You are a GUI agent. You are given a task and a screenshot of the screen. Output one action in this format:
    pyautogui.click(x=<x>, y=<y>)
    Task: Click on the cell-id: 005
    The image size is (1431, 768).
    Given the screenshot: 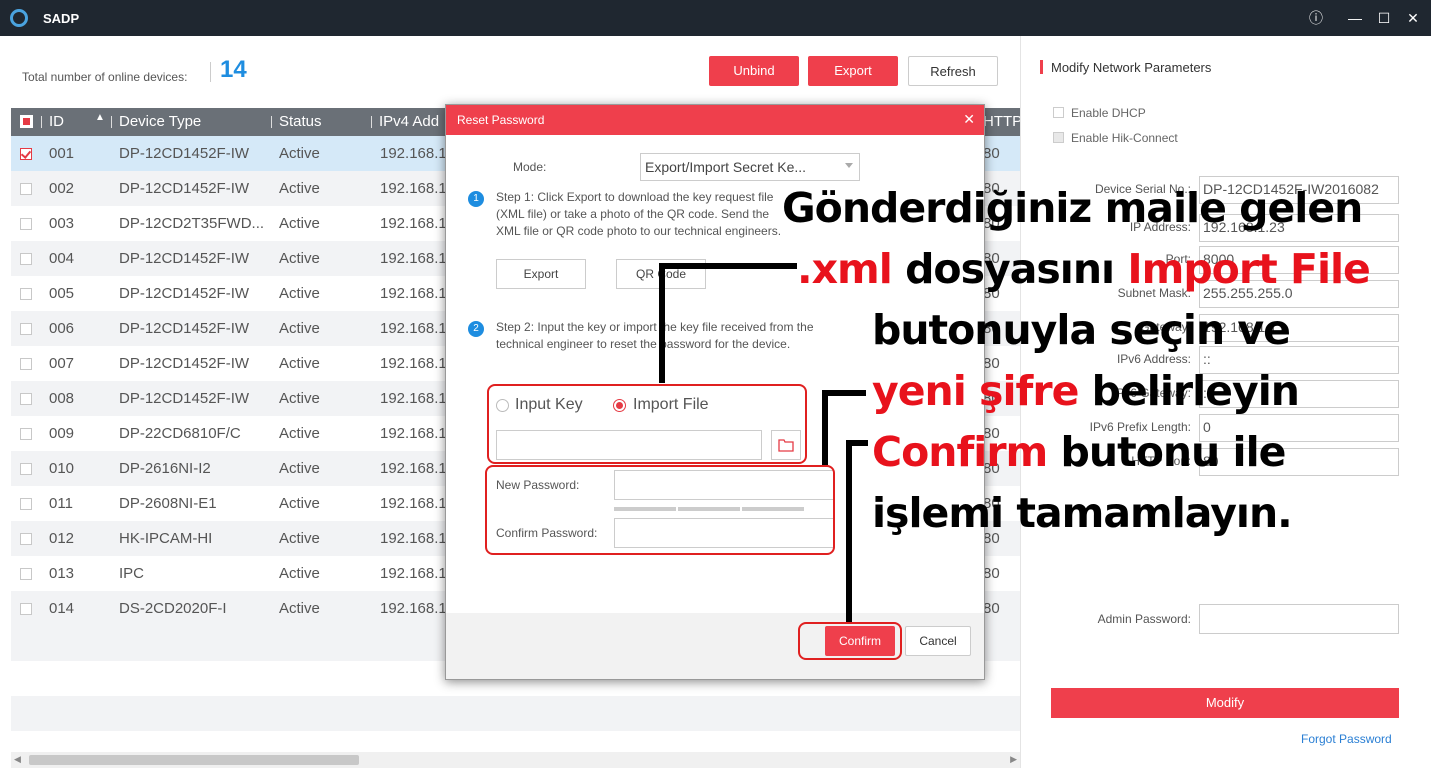 What is the action you would take?
    pyautogui.click(x=62, y=293)
    